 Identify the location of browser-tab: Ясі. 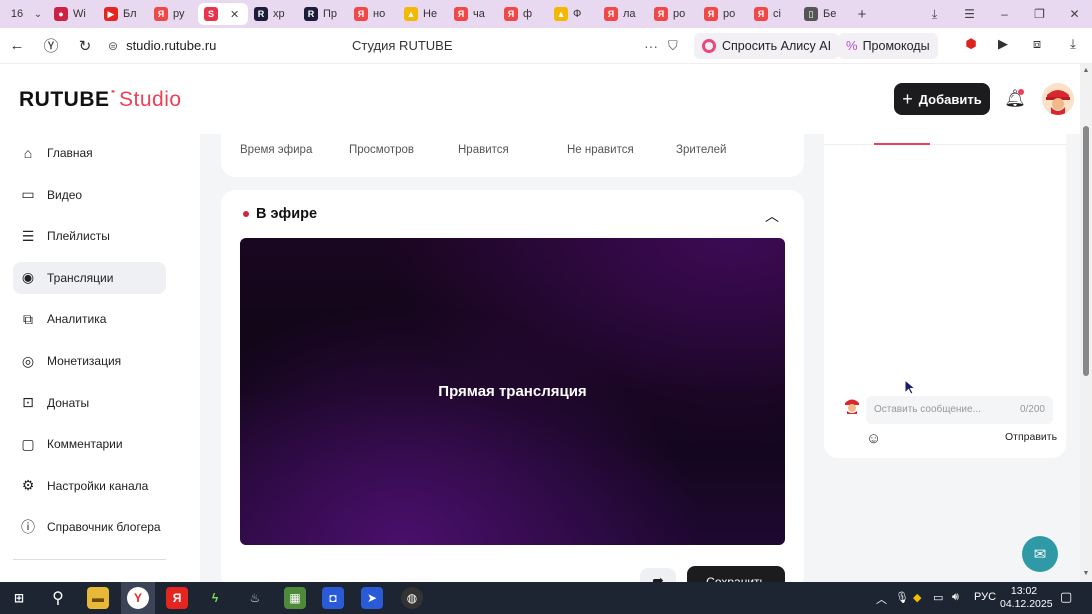
(773, 14).